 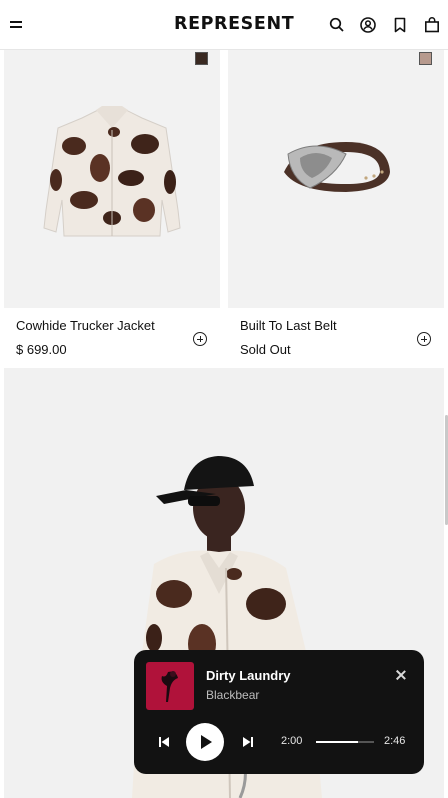 I want to click on progress-fill, so click(x=337, y=742).